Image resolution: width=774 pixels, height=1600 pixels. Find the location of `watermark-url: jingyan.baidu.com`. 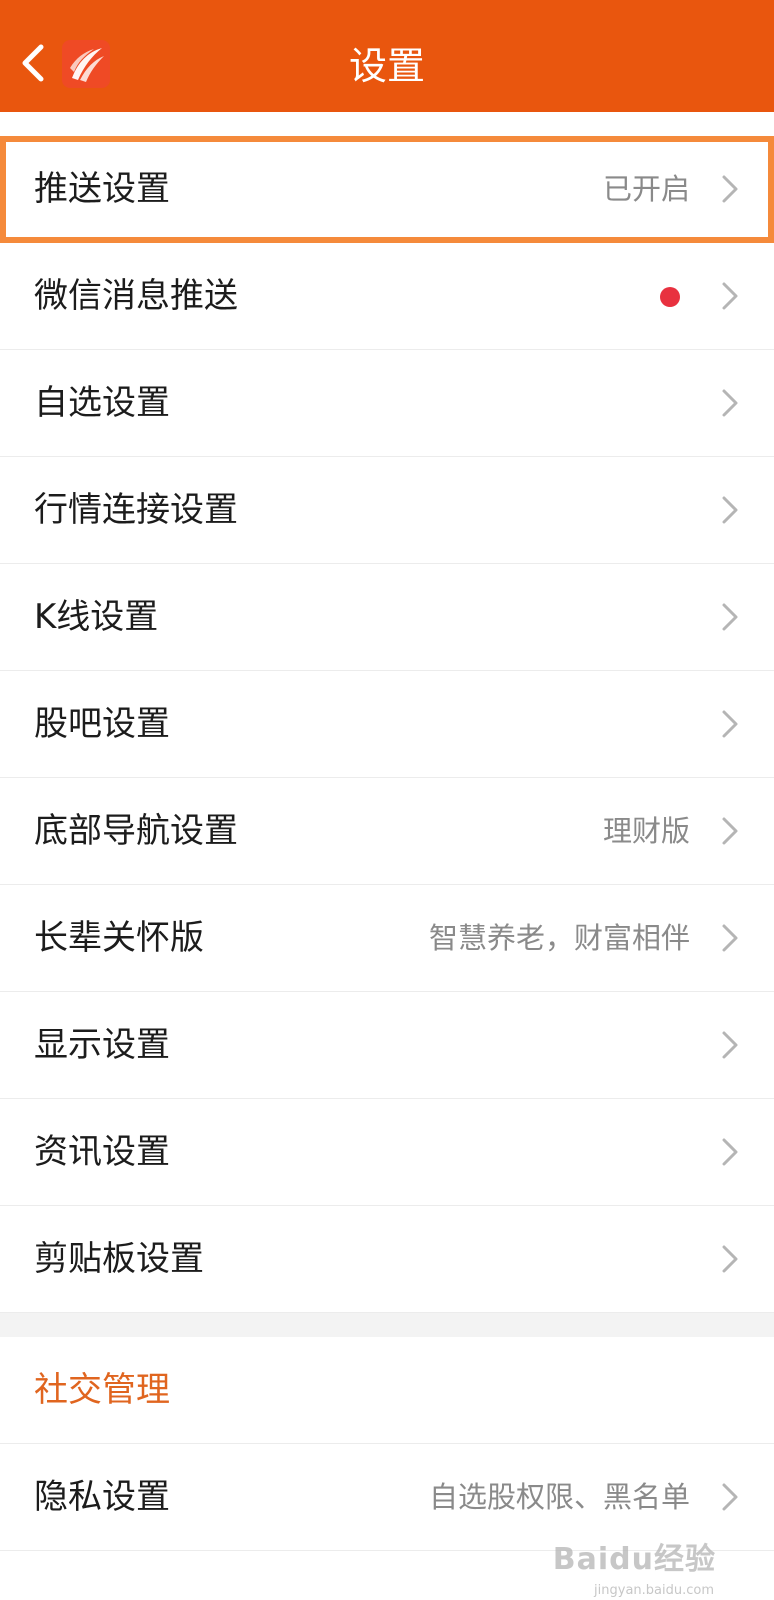

watermark-url: jingyan.baidu.com is located at coordinates (654, 1590).